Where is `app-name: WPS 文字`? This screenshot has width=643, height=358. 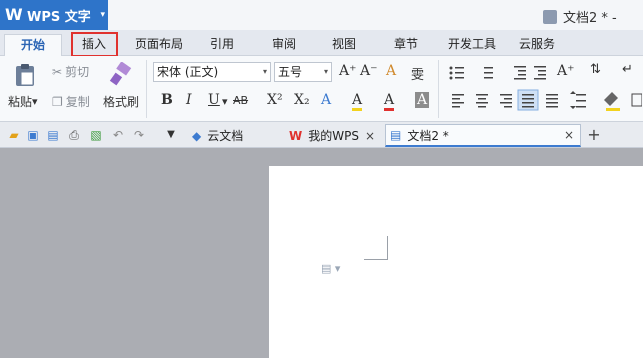
app-name: WPS 文字 is located at coordinates (59, 17).